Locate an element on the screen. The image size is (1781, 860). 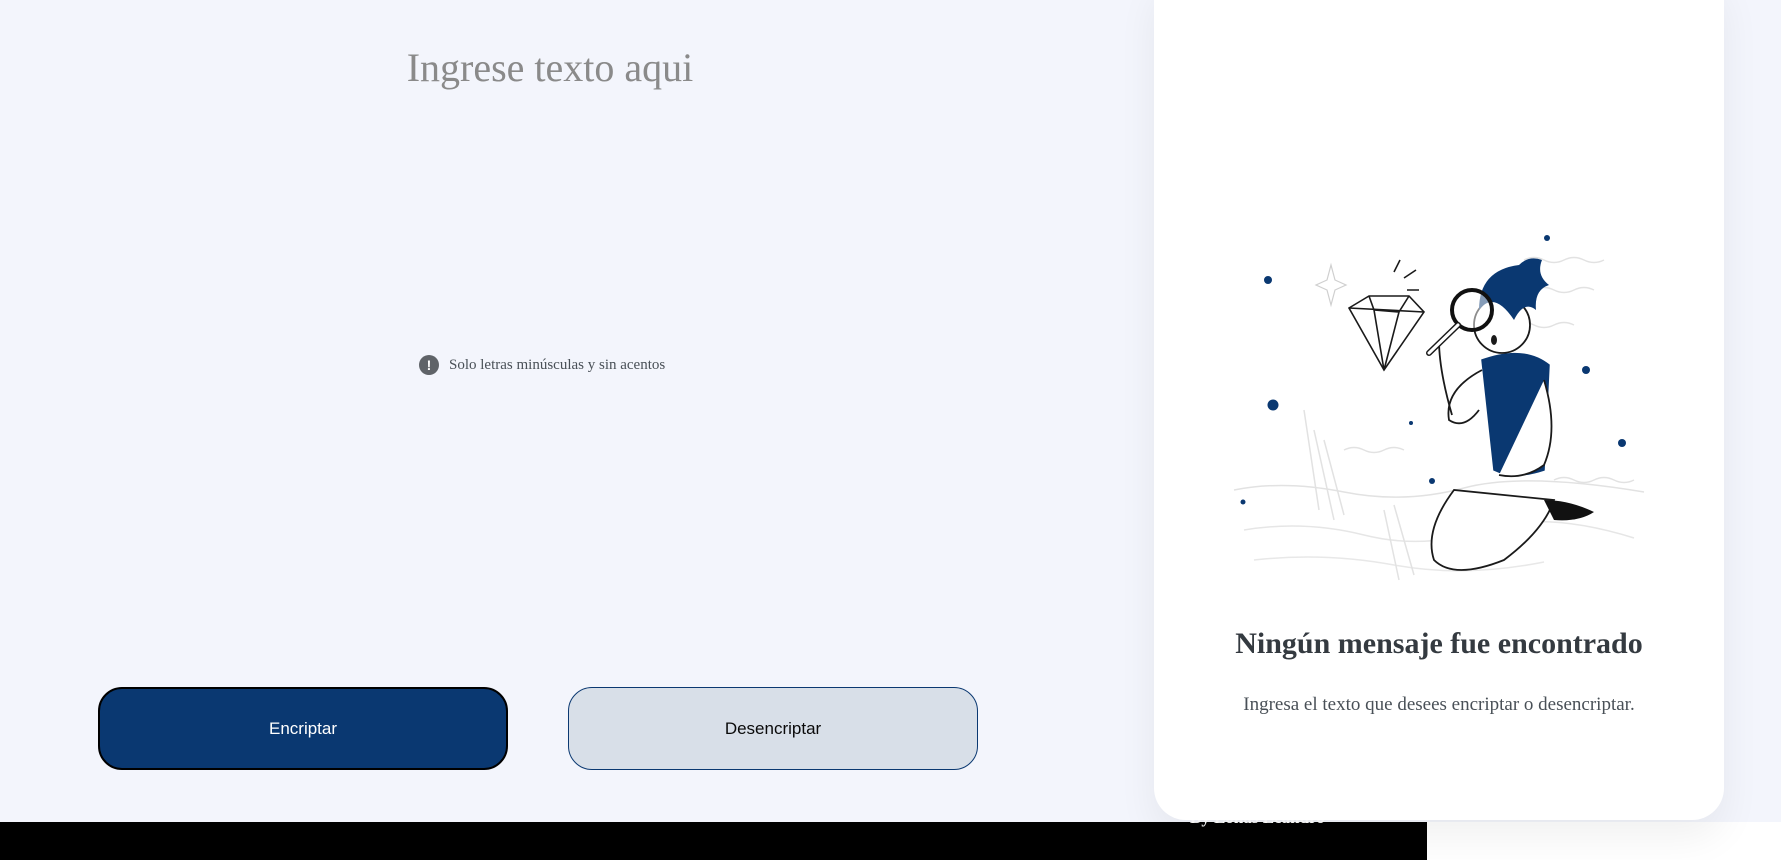
person-with-magnifying-glass-and-diamond-illustration is located at coordinates (1439, 408).